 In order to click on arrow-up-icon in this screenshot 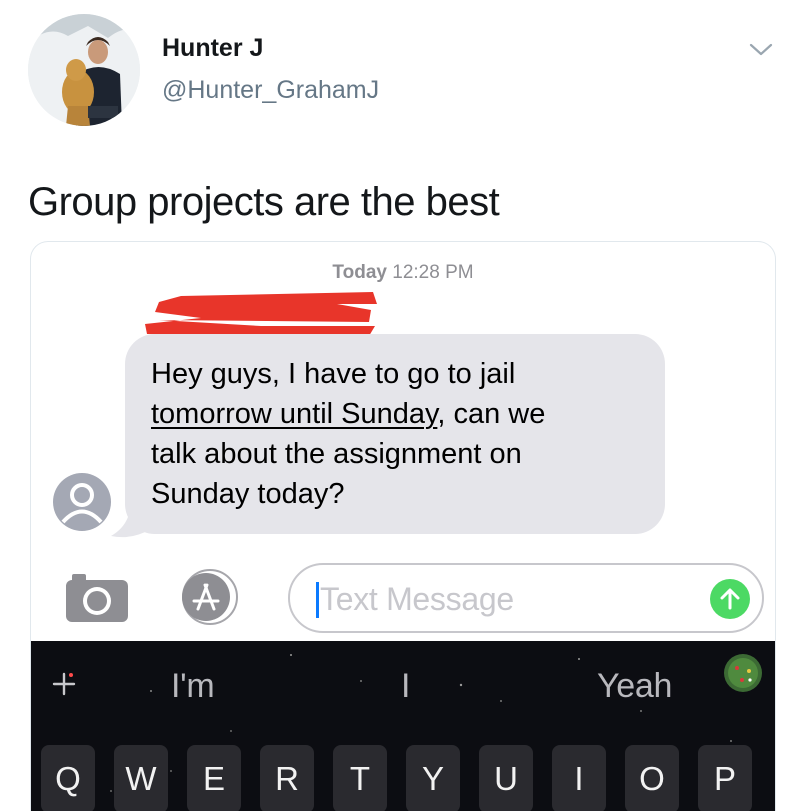, I will do `click(730, 599)`.